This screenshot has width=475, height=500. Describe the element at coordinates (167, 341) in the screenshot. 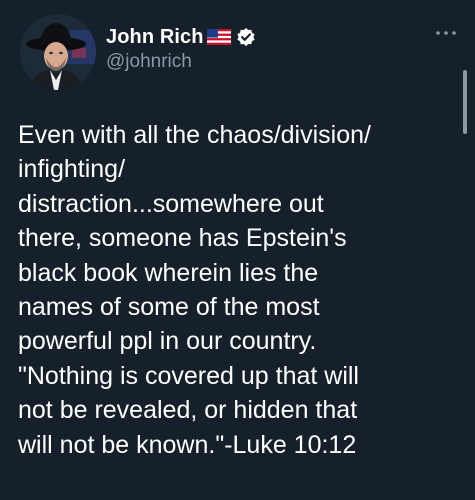

I see `tweet-text-line: powerful ppl in our country.` at that location.